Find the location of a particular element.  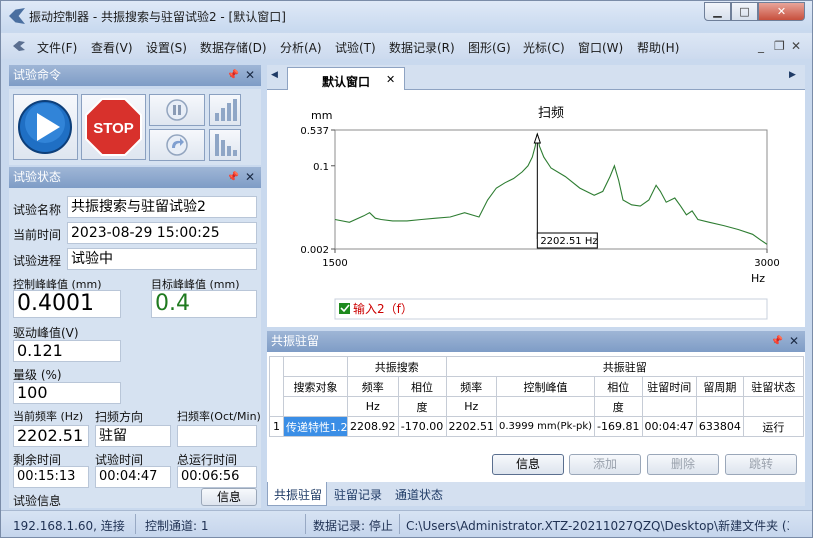

table-cell: 2208.92 is located at coordinates (373, 426).